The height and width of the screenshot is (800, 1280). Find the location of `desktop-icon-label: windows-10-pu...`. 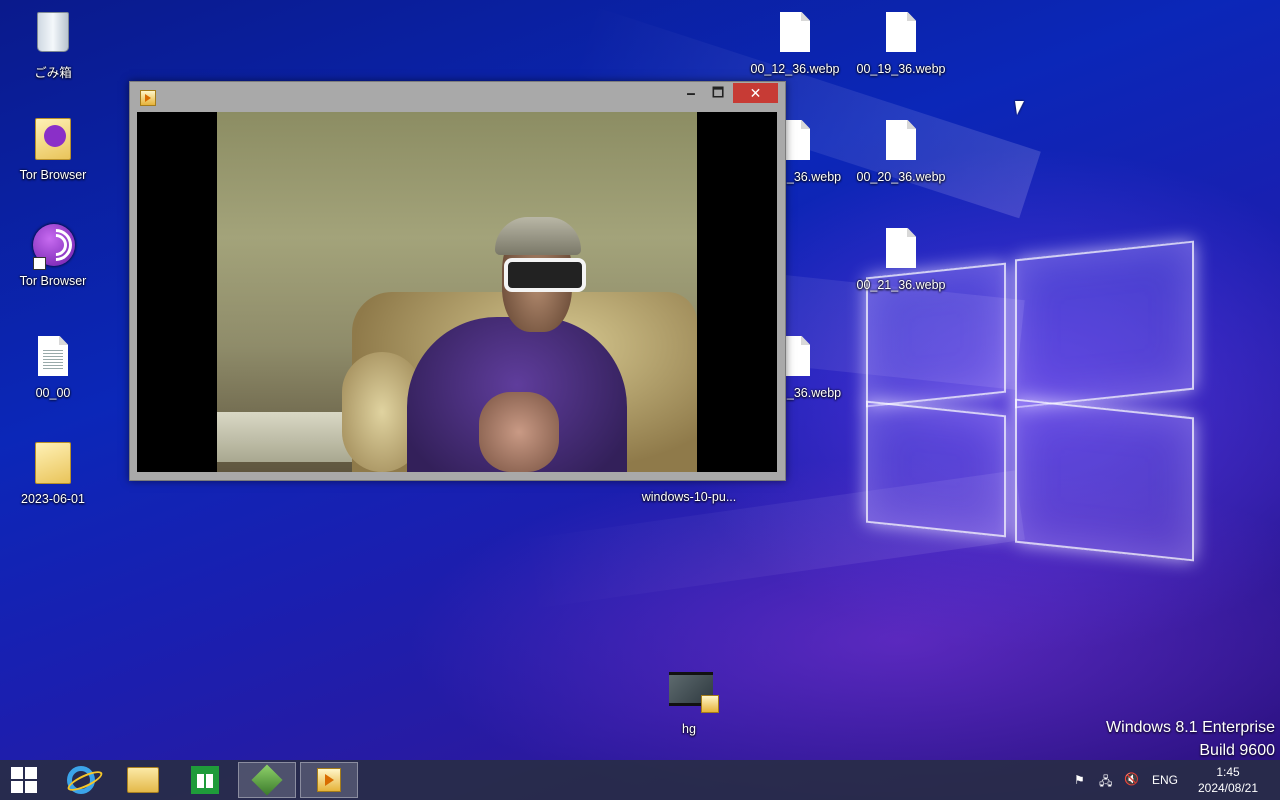

desktop-icon-label: windows-10-pu... is located at coordinates (689, 497).